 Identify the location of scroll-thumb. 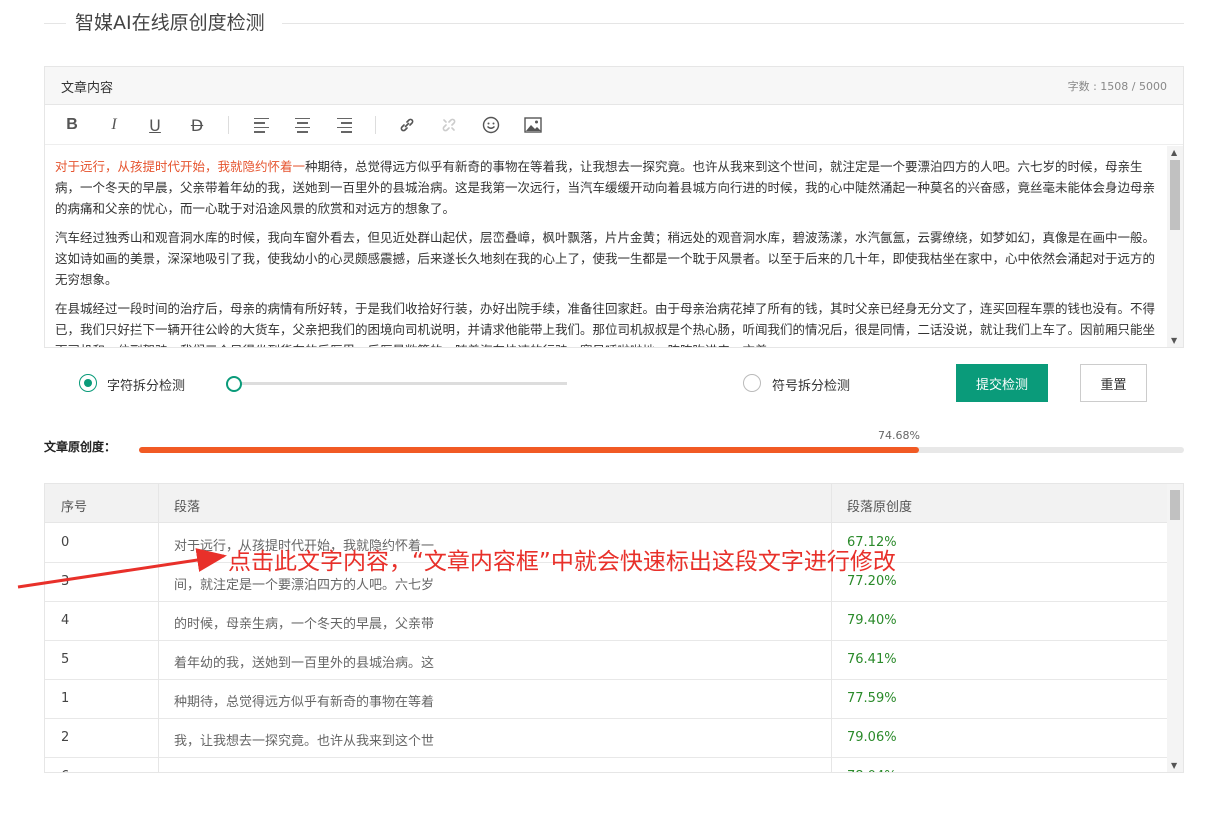
(1175, 195).